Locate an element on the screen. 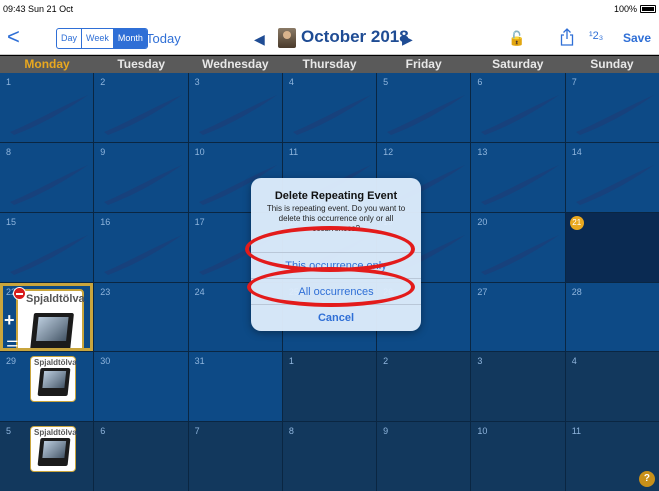  remove-event-icon is located at coordinates (19, 293).